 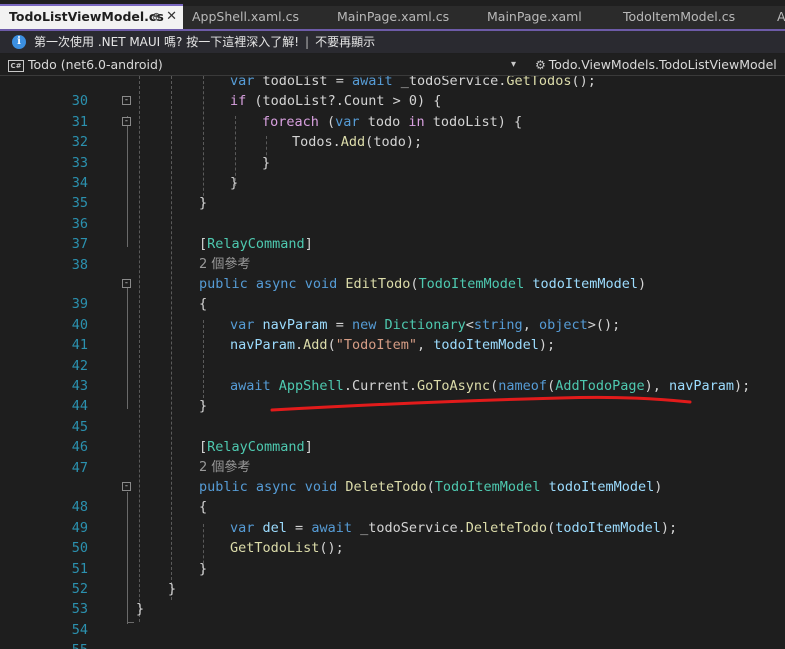 What do you see at coordinates (245, 16) in the screenshot?
I see `tab-label: AppShell.xaml.cs` at bounding box center [245, 16].